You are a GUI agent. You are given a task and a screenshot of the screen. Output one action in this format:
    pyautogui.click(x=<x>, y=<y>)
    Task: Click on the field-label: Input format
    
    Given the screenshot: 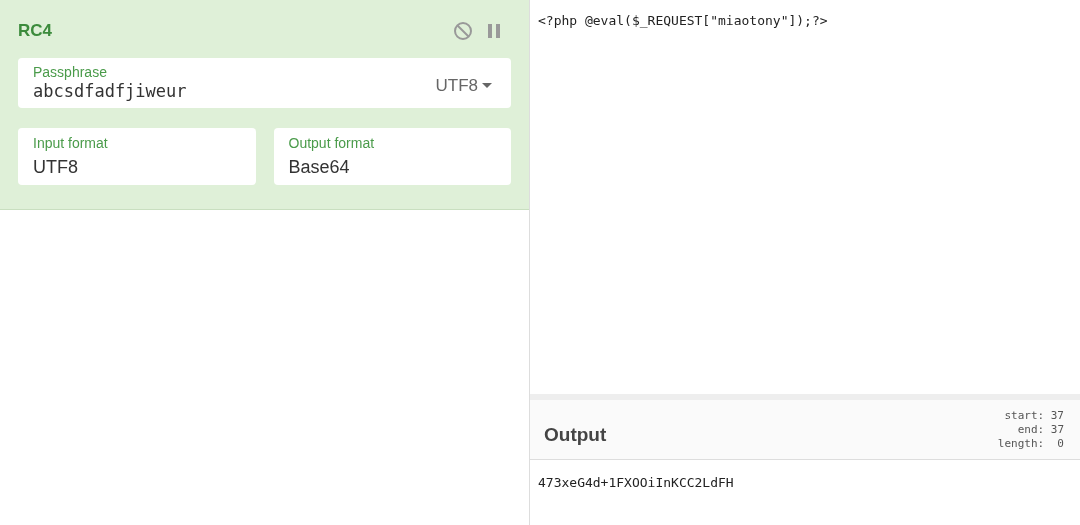 What is the action you would take?
    pyautogui.click(x=71, y=142)
    